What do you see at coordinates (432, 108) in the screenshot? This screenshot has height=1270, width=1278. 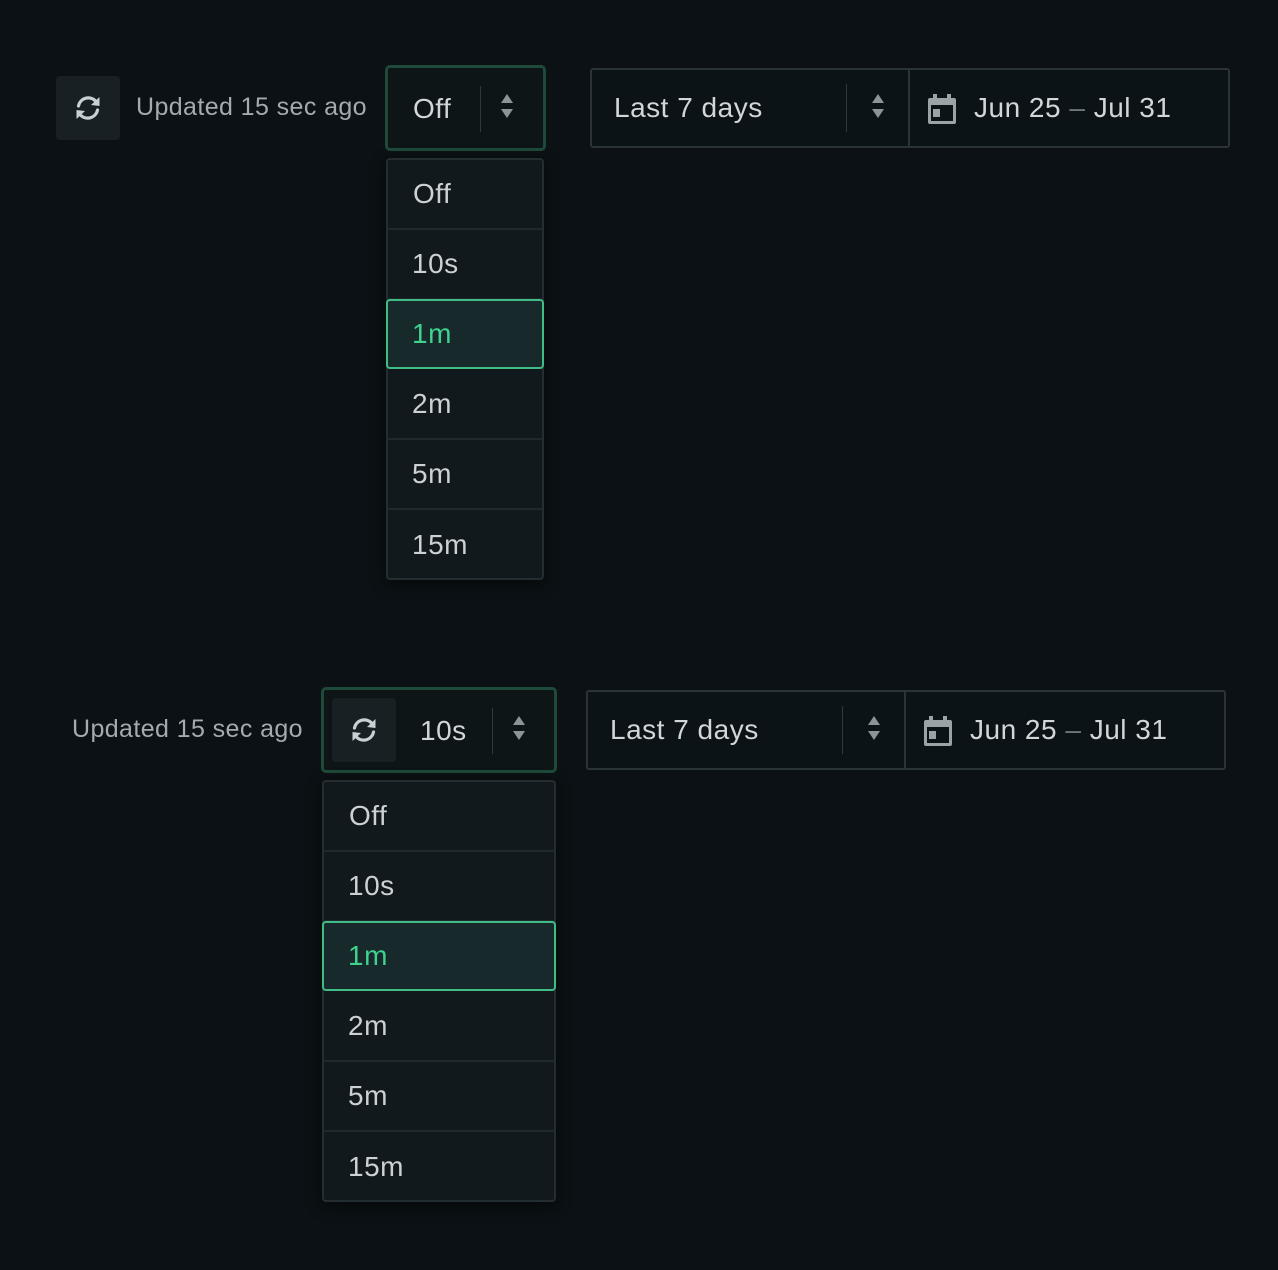 I see `refresh-interval-value: Off` at bounding box center [432, 108].